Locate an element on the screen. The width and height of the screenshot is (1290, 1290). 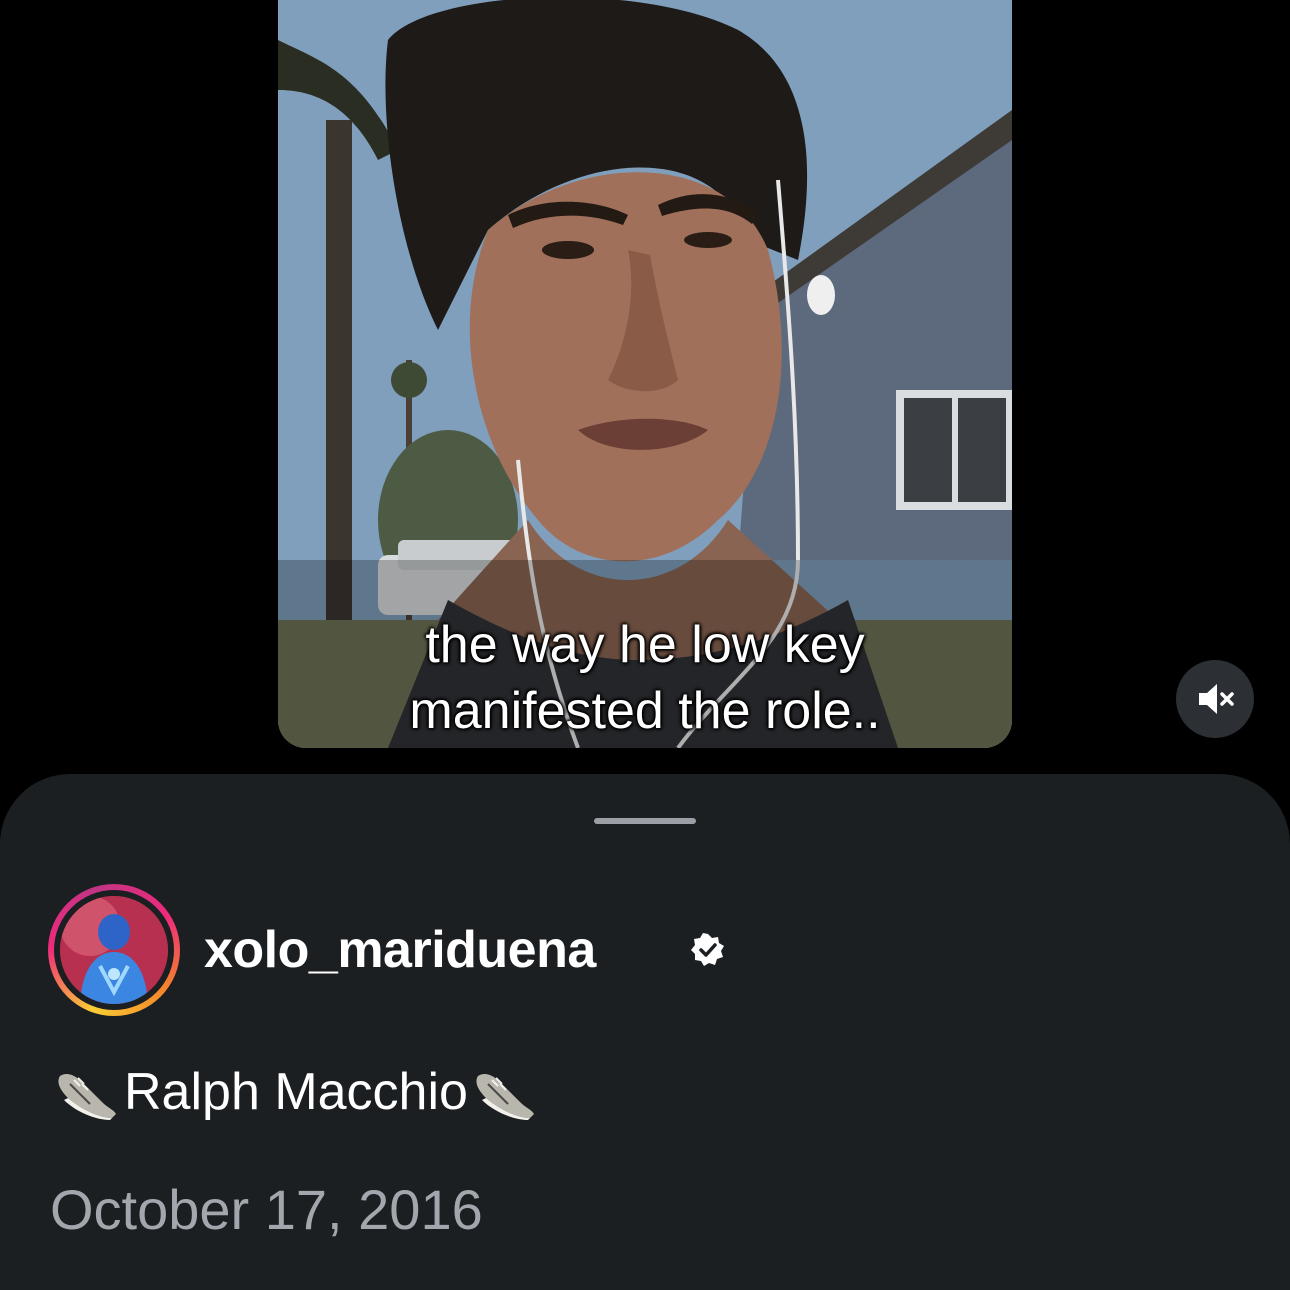
speaker-muted-icon is located at coordinates (1216, 699).